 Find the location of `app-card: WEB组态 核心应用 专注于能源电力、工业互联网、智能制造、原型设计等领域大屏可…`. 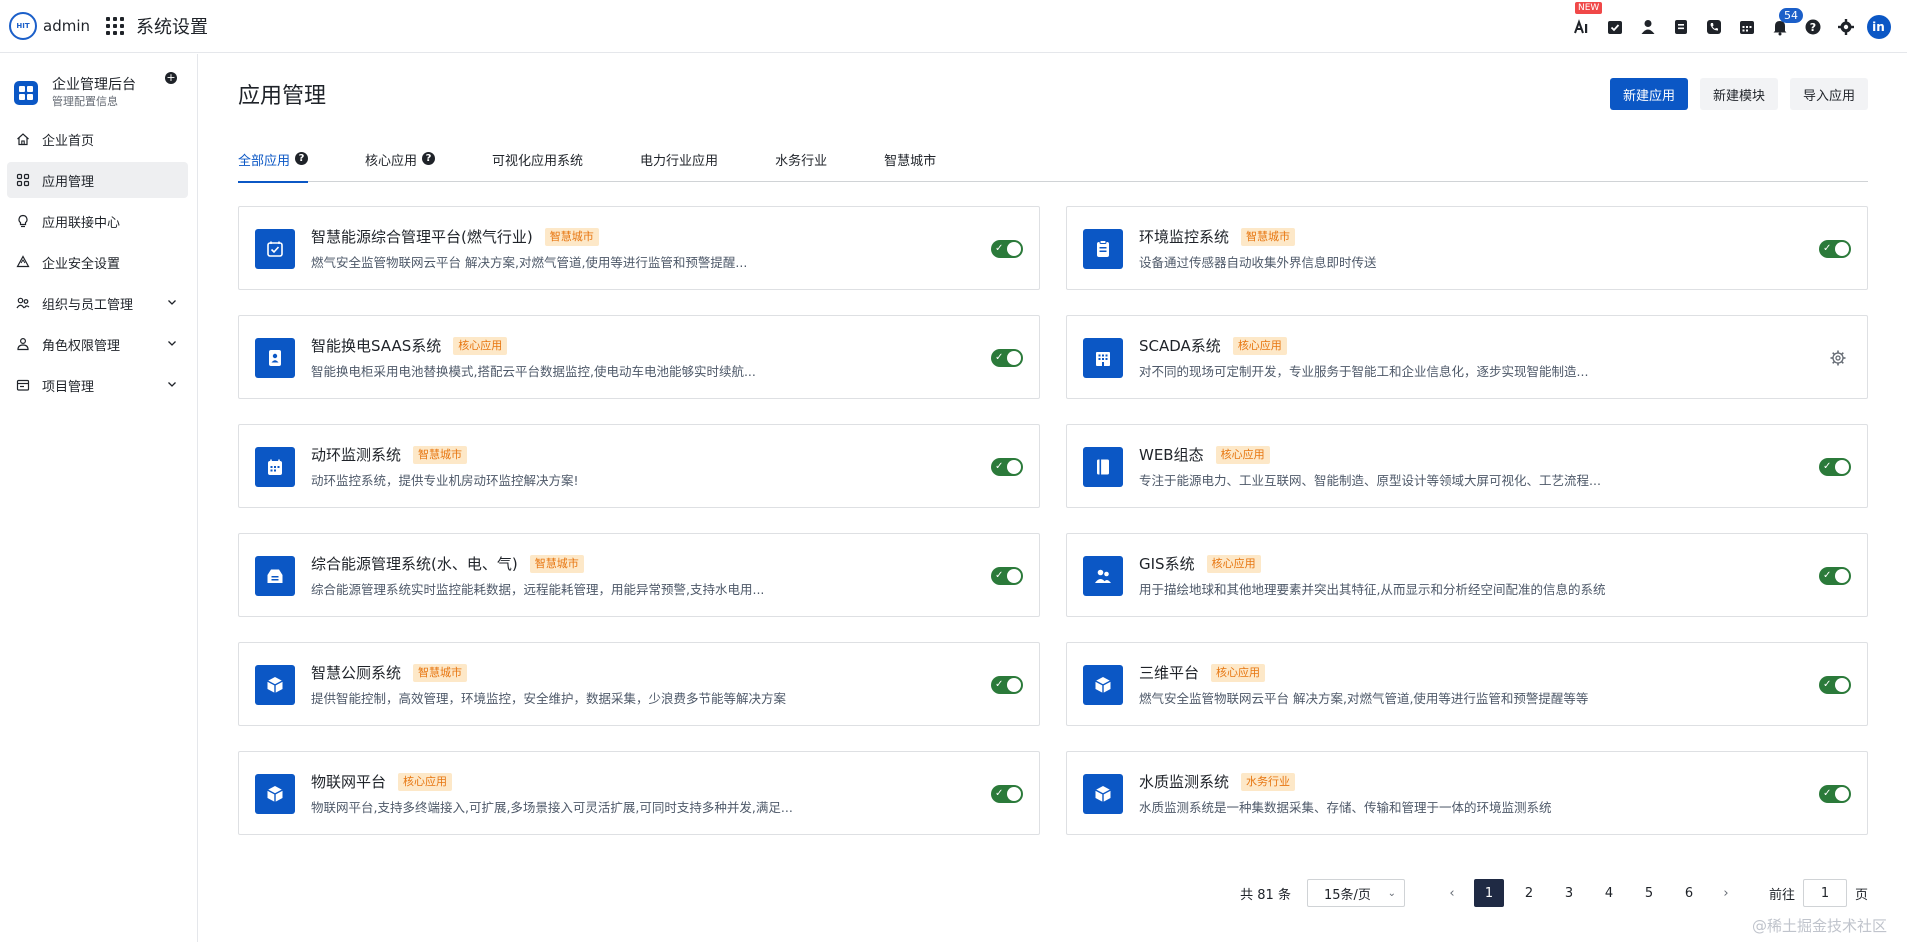

app-card: WEB组态 核心应用 专注于能源电力、工业互联网、智能制造、原型设计等领域大屏可… is located at coordinates (1467, 466).